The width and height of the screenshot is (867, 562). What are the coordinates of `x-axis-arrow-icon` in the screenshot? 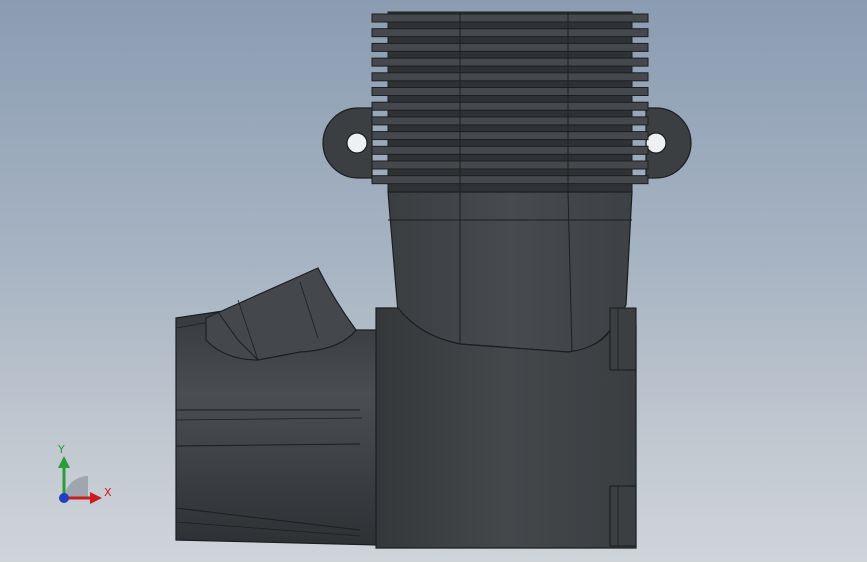 It's located at (96, 498).